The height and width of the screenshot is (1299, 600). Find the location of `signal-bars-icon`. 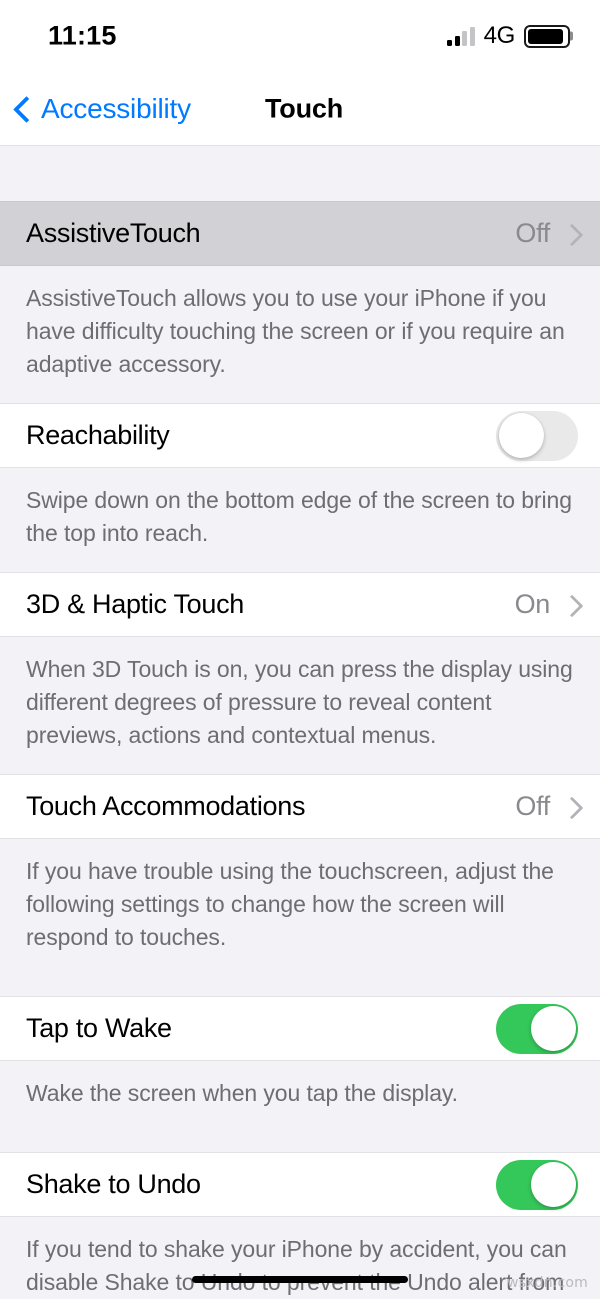

signal-bars-icon is located at coordinates (461, 36).